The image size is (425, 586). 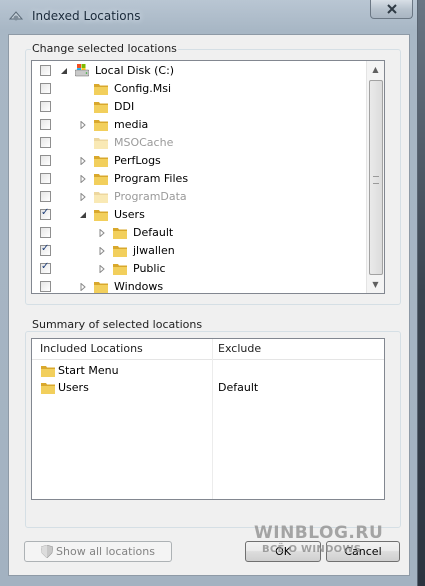 What do you see at coordinates (82, 70) in the screenshot?
I see `drive-icon` at bounding box center [82, 70].